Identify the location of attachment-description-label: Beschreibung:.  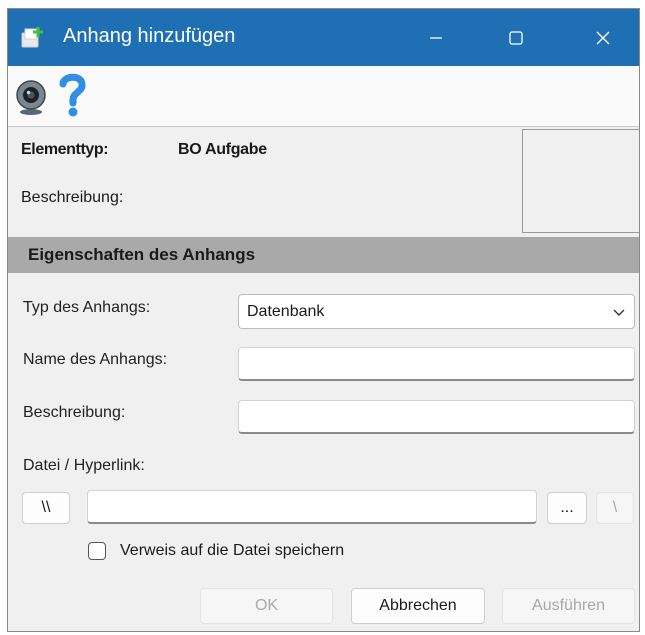
(74, 412).